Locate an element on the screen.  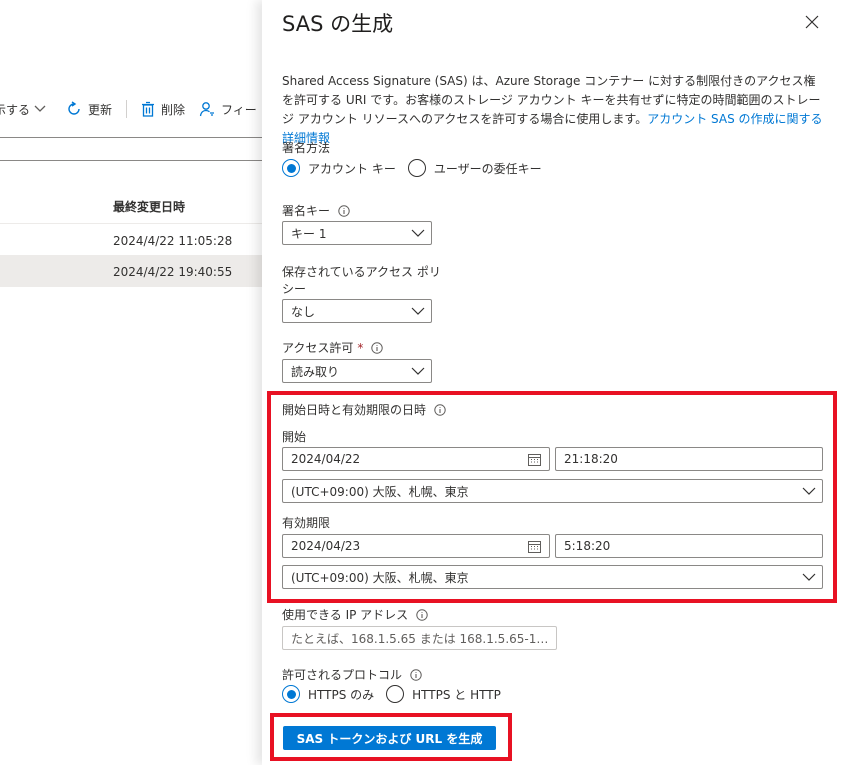
permissions-label: アクセス許可 * is located at coordinates (333, 347).